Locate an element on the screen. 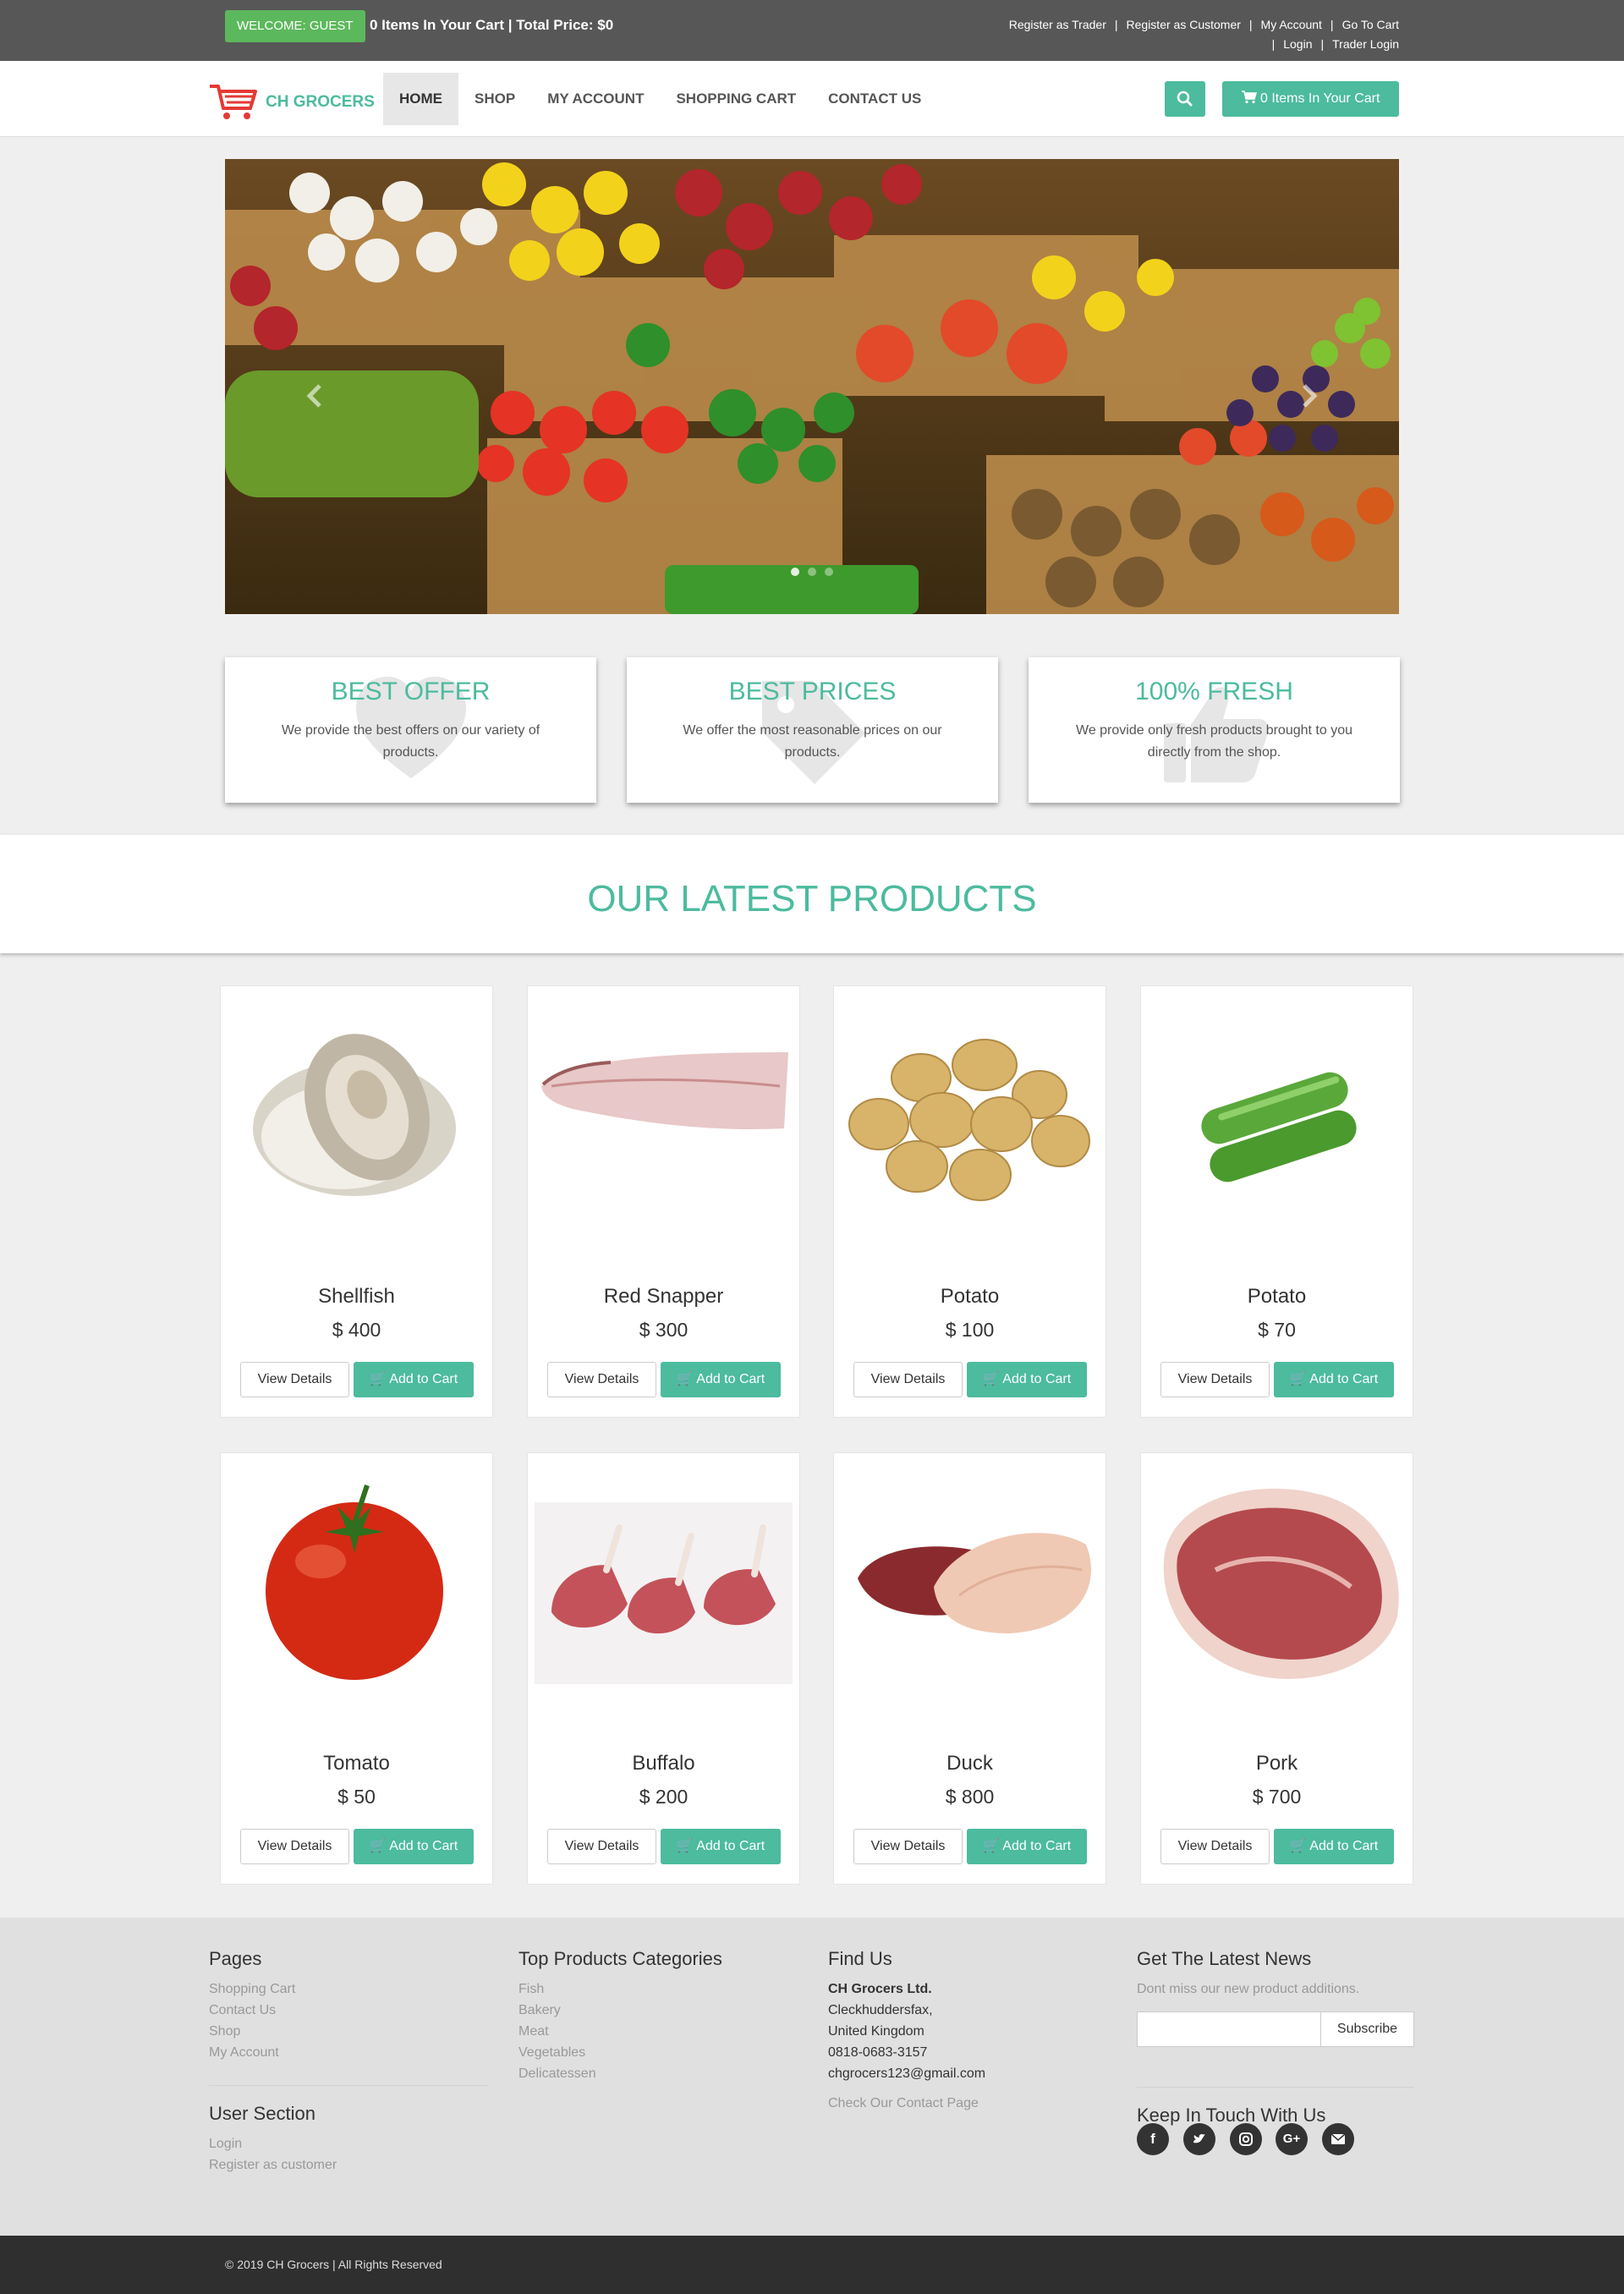 The height and width of the screenshot is (2294, 1624). product-card: Duck $ 800 View Details 🛒 Add to Cart is located at coordinates (969, 1668).